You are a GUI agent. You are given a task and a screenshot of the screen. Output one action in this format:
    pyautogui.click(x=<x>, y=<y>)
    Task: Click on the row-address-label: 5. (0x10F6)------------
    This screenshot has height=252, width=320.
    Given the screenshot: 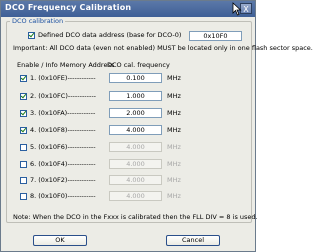 What is the action you would take?
    pyautogui.click(x=63, y=147)
    